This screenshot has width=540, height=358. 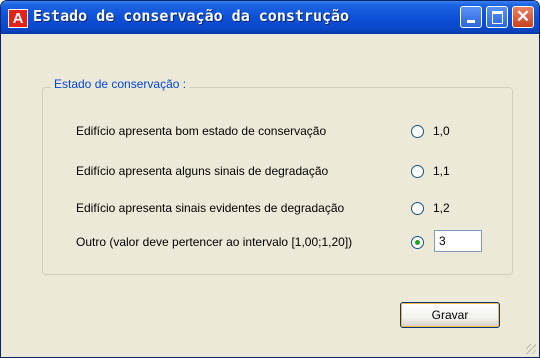 What do you see at coordinates (441, 208) in the screenshot?
I see `radio-value-evident-degradation: 1,2` at bounding box center [441, 208].